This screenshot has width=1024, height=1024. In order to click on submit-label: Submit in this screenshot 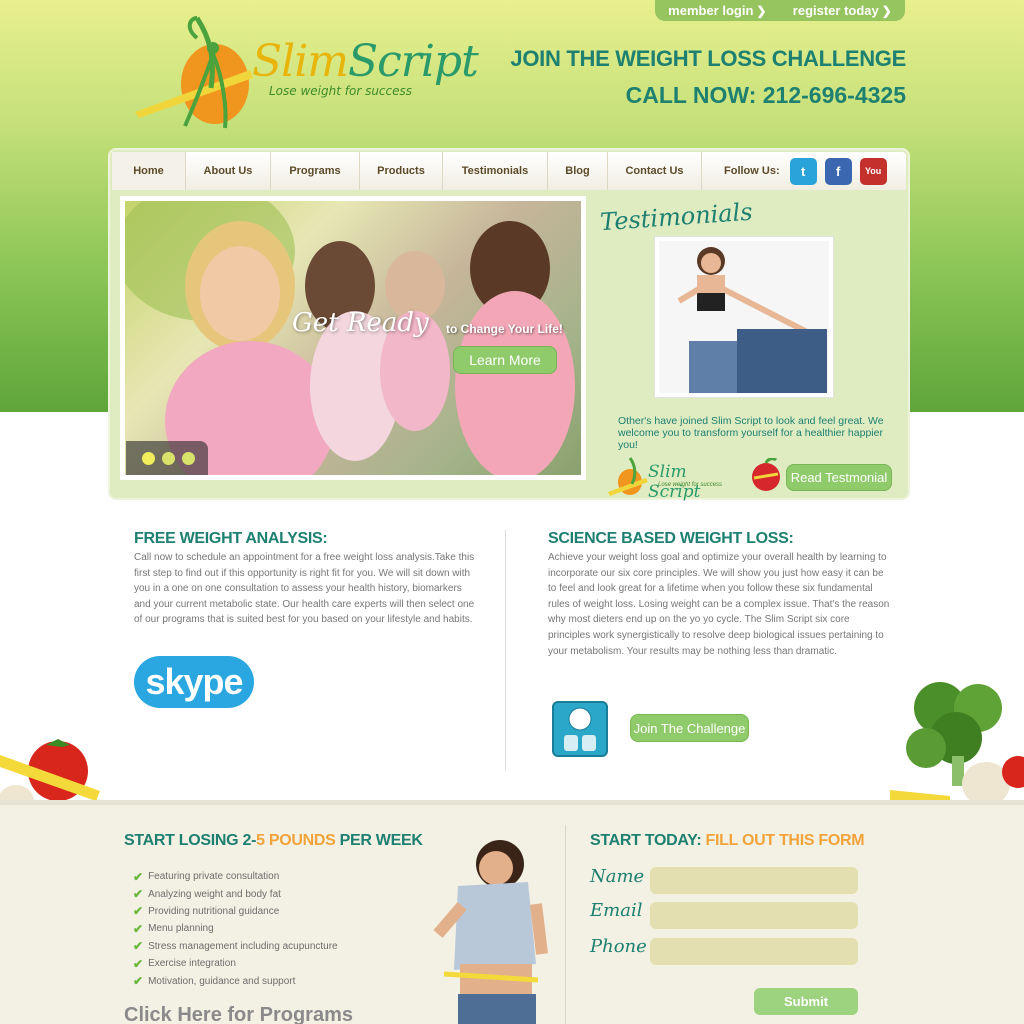, I will do `click(806, 1001)`.